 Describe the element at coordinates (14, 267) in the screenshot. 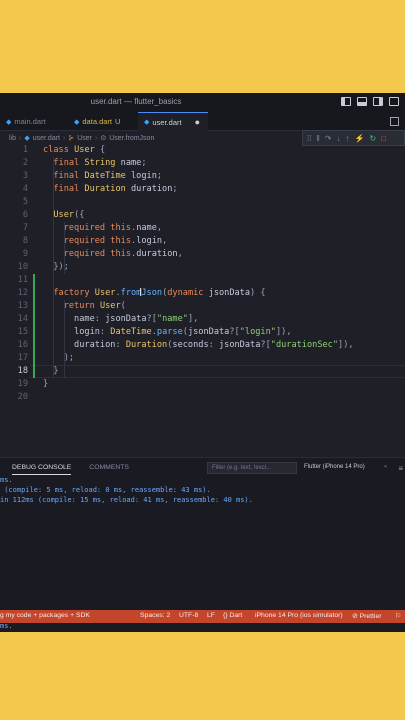

I see `line-number: 10` at that location.